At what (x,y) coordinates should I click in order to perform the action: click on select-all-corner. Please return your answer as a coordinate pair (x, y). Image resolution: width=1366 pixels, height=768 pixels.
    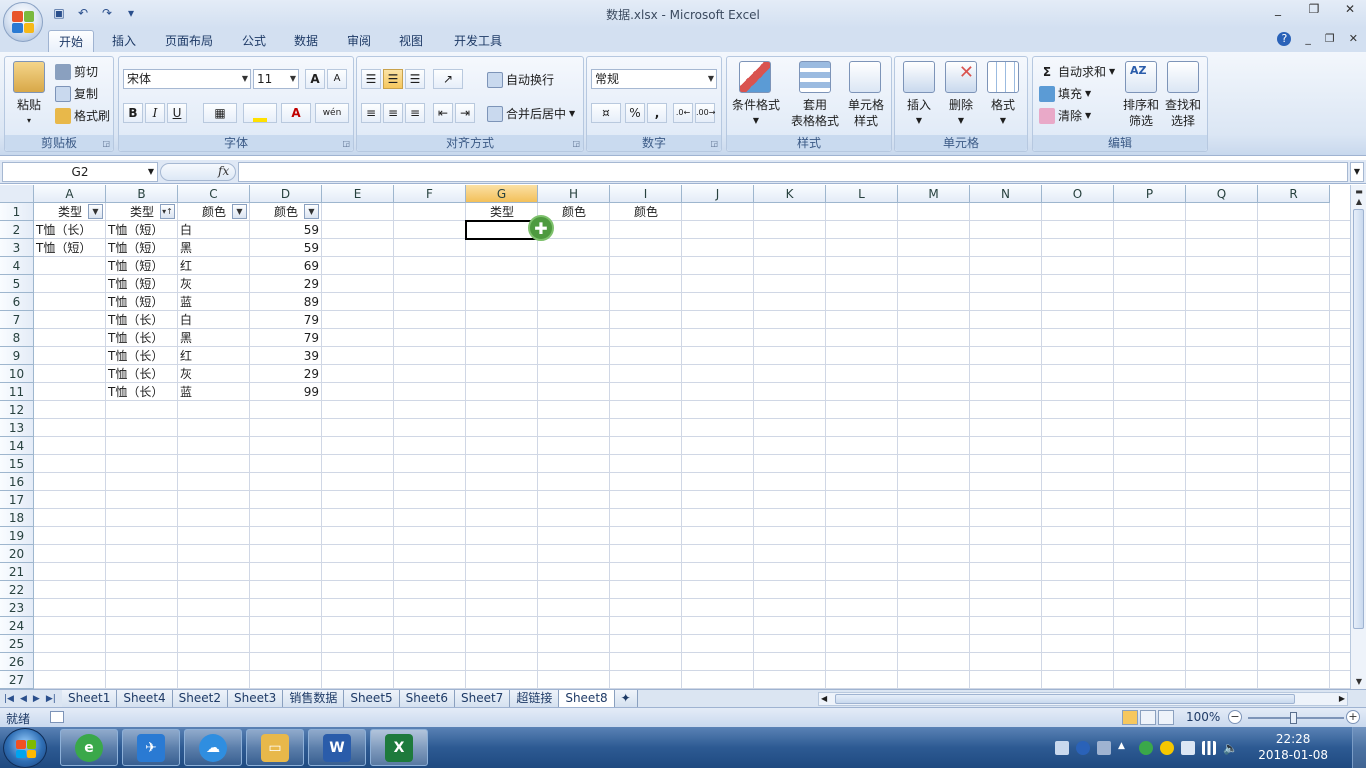
    Looking at the image, I should click on (17, 194).